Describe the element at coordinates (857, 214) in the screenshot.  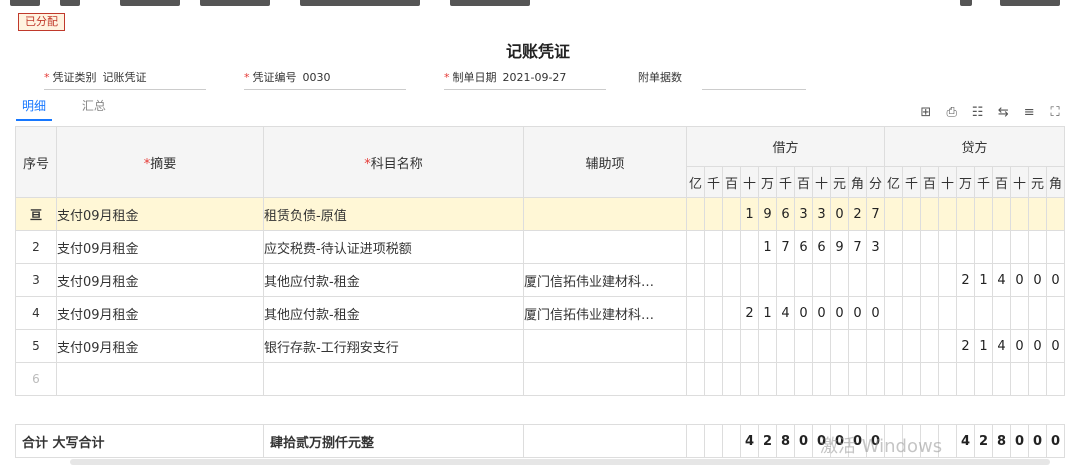
I see `debit-digit-cell: 2` at that location.